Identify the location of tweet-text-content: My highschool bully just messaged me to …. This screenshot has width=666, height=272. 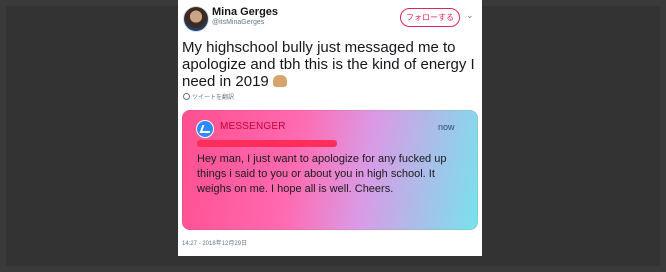
(328, 64).